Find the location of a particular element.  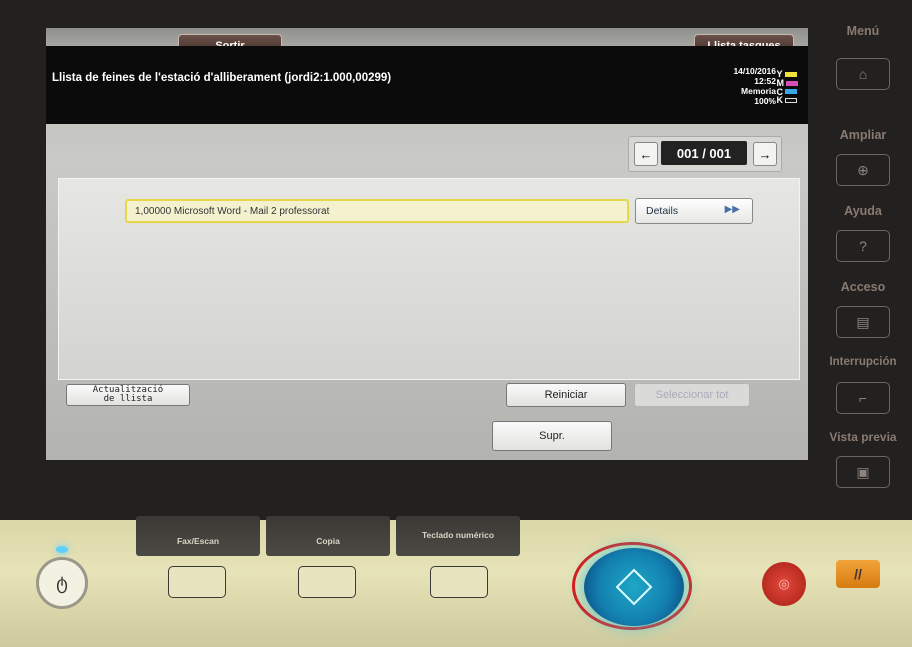

reset-key: // is located at coordinates (858, 574).